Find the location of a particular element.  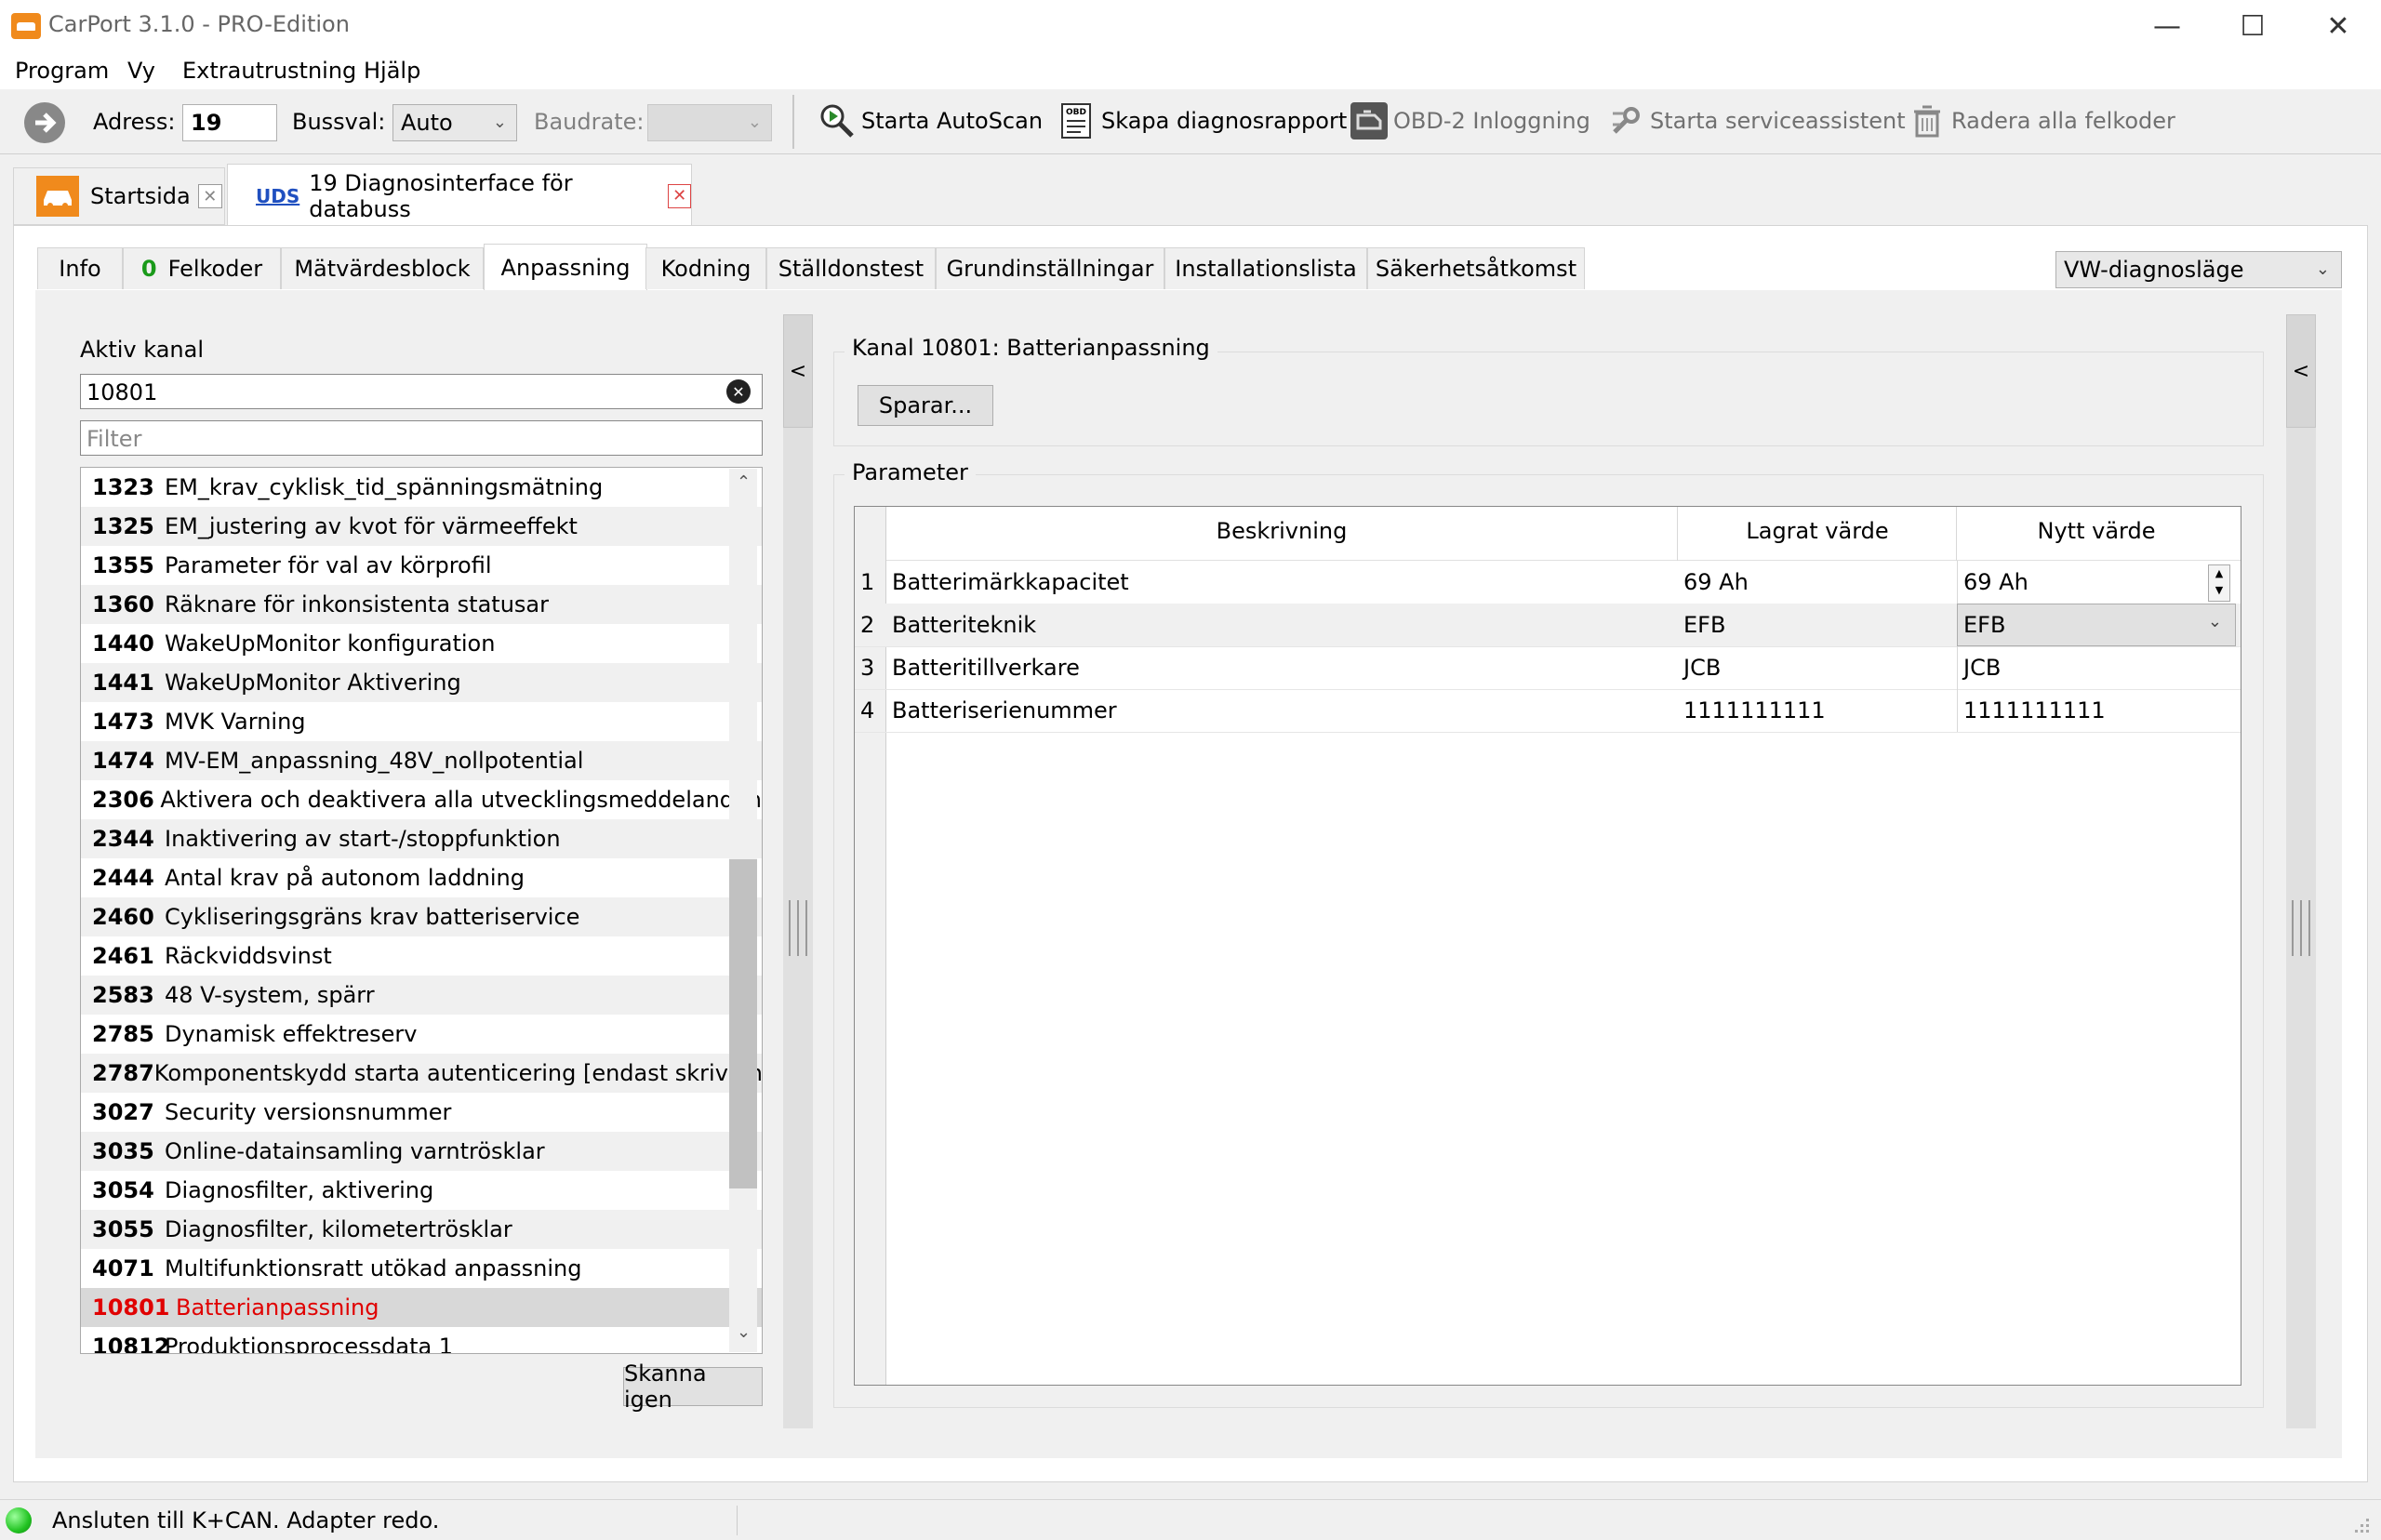

tab-installationslista: Installationslista is located at coordinates (1265, 268).